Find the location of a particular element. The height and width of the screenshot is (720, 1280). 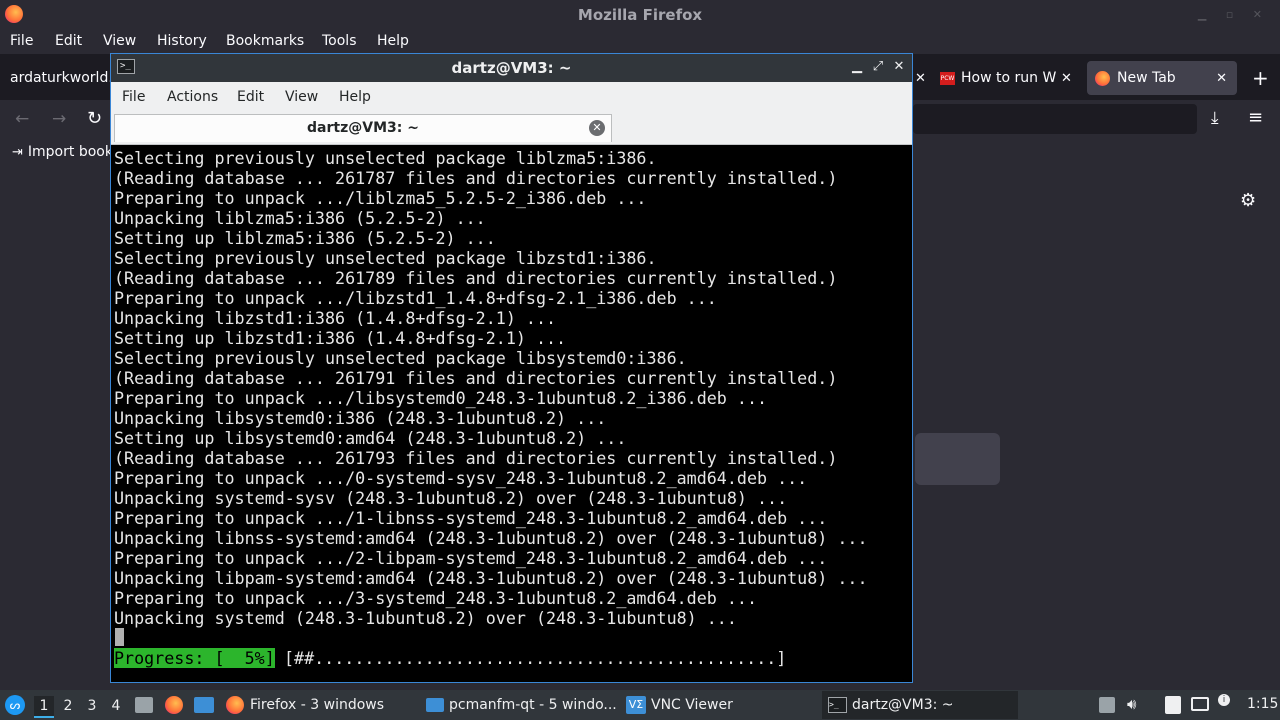

workspace-3: 3 is located at coordinates (92, 706).